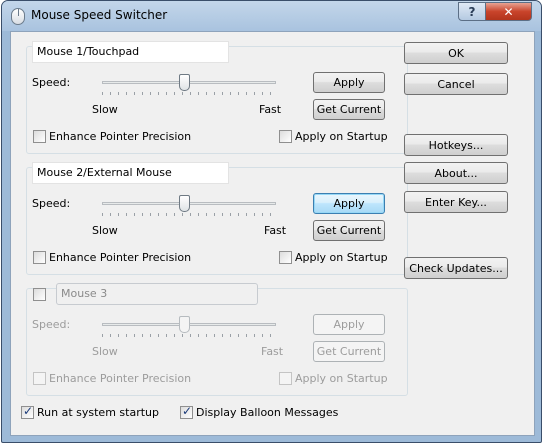 This screenshot has width=544, height=445. I want to click on mouse3-fast-label: Fast, so click(272, 351).